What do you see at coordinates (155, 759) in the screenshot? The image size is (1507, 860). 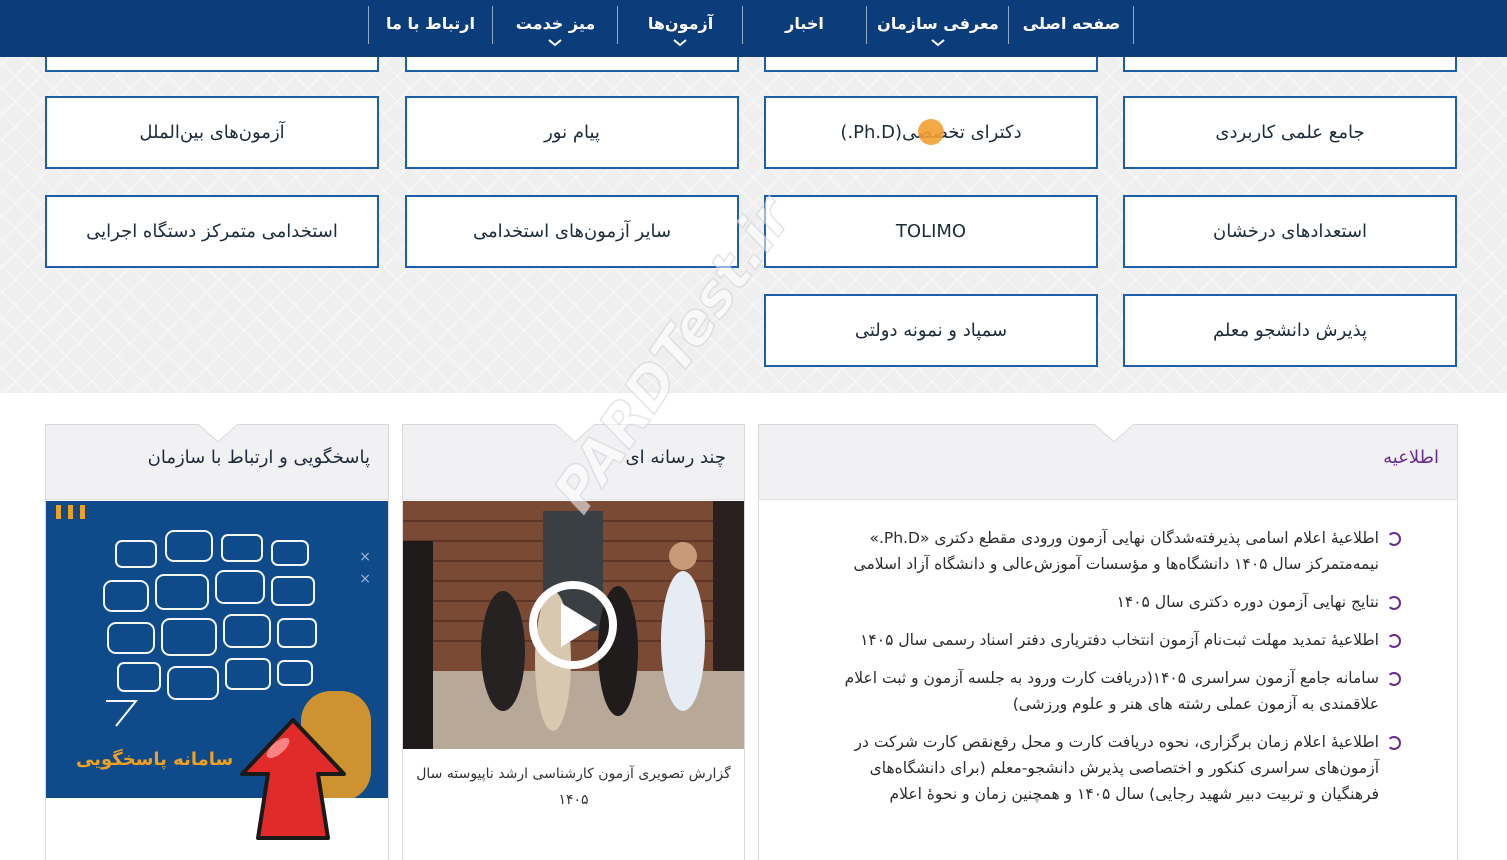 I see `support-banner-label: سامانه پاسخگویی` at bounding box center [155, 759].